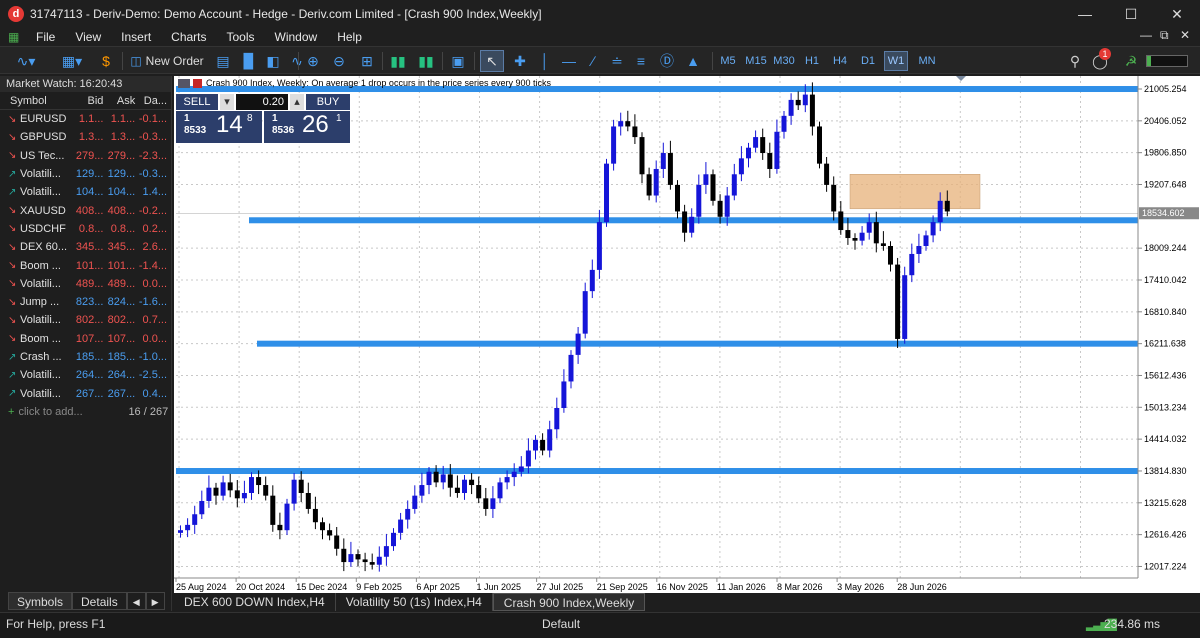 Image resolution: width=1200 pixels, height=638 pixels. Describe the element at coordinates (45, 37) in the screenshot. I see `menu-file: File` at that location.